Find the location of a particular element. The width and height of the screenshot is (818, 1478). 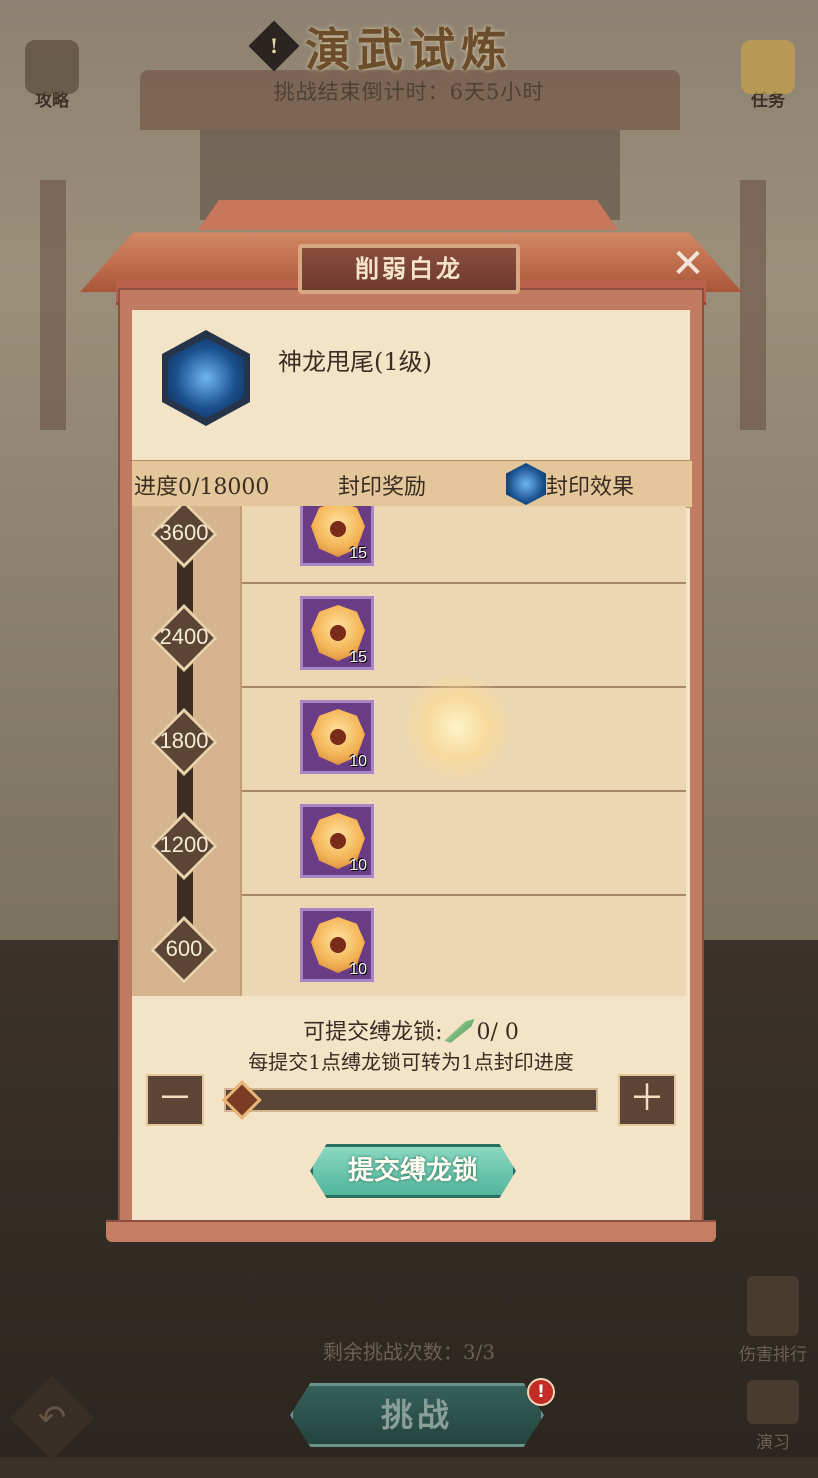

minus-button: － is located at coordinates (175, 1100).